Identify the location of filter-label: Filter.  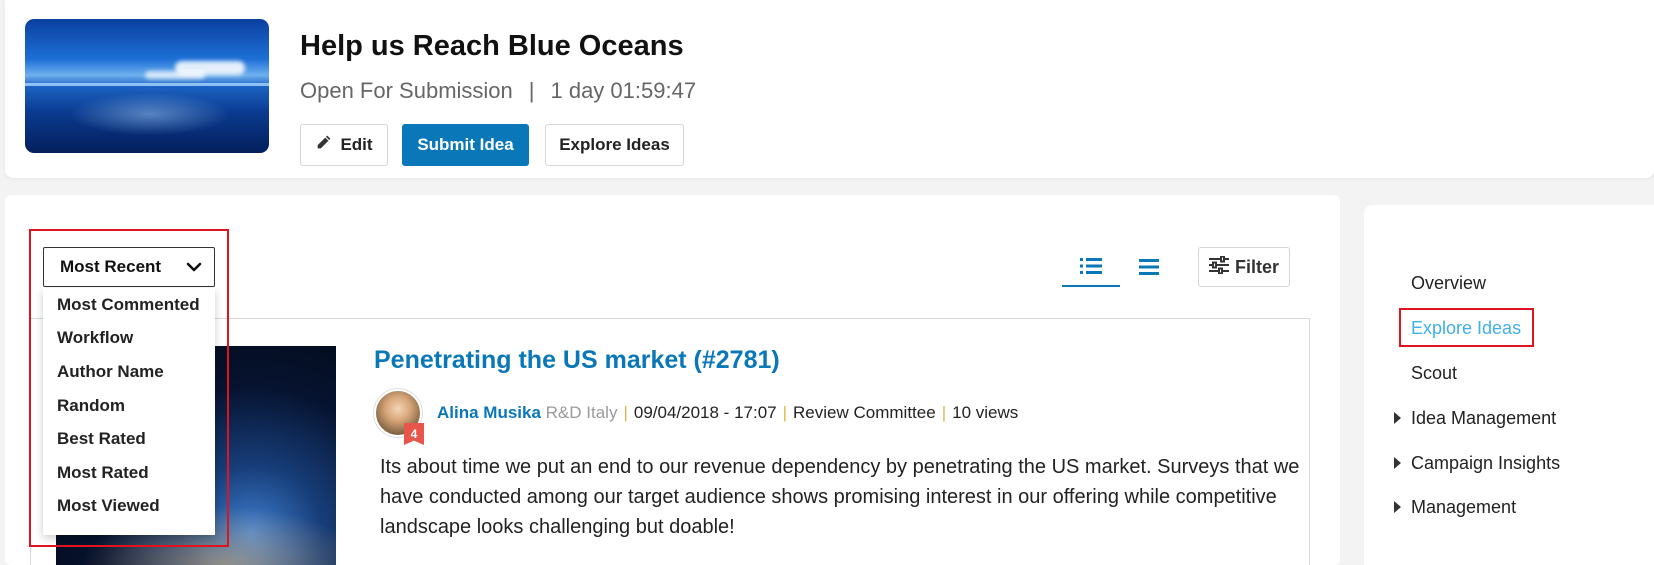
(1256, 266).